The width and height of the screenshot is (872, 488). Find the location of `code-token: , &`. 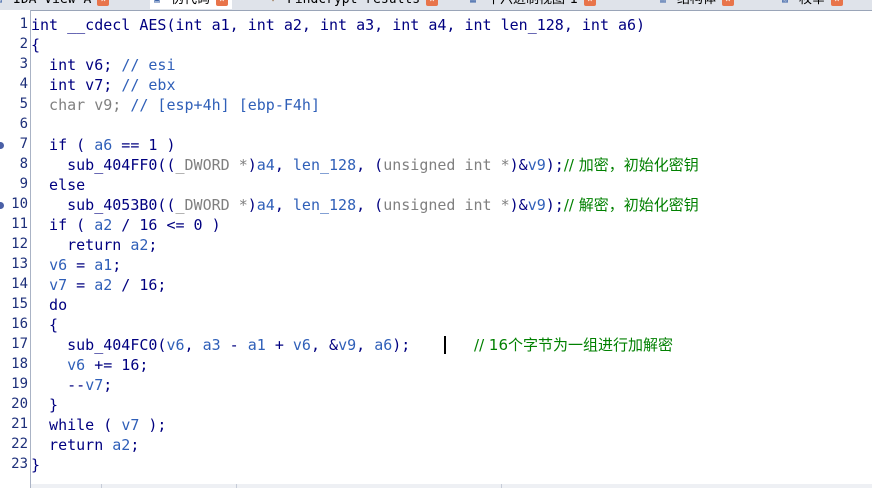

code-token: , & is located at coordinates (324, 345).